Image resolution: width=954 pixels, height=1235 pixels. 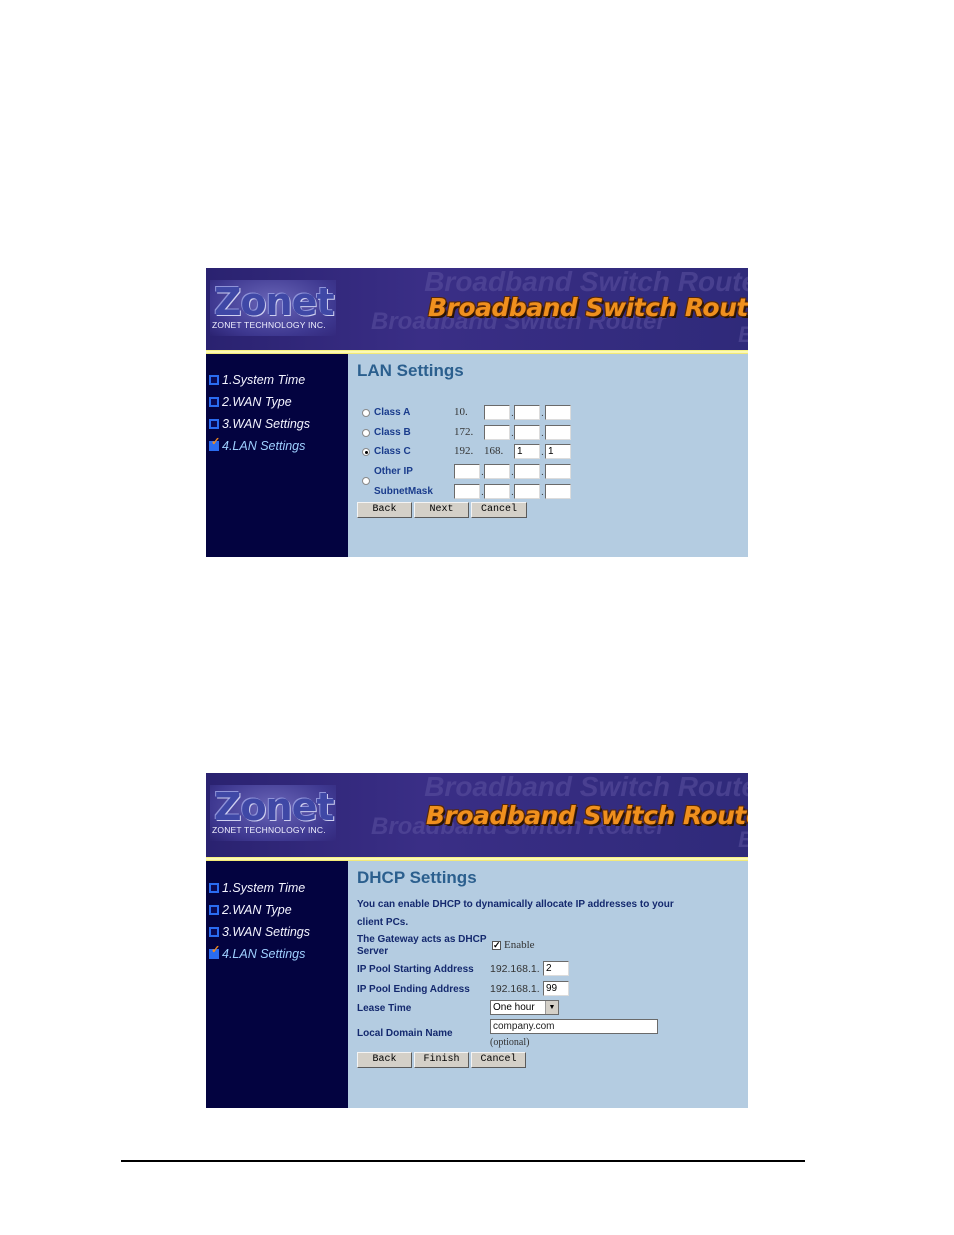 What do you see at coordinates (392, 412) in the screenshot?
I see `class-a-label: Class A` at bounding box center [392, 412].